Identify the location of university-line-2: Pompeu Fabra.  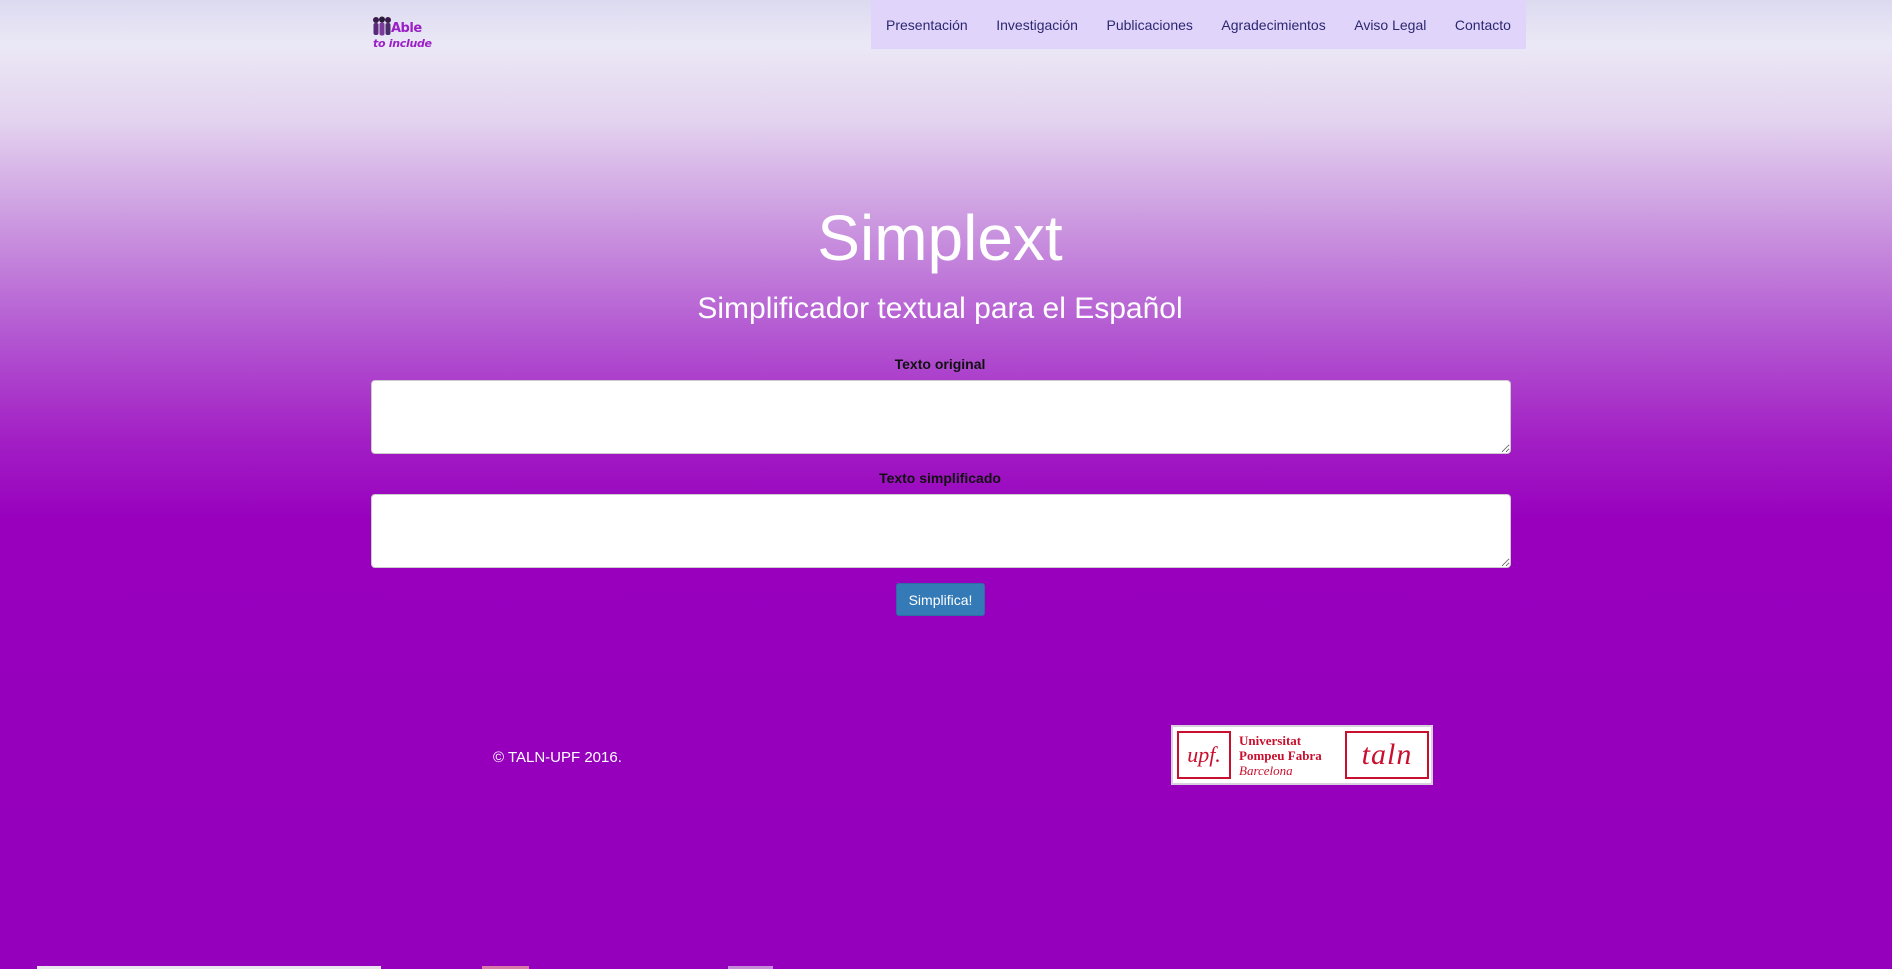
(1280, 755).